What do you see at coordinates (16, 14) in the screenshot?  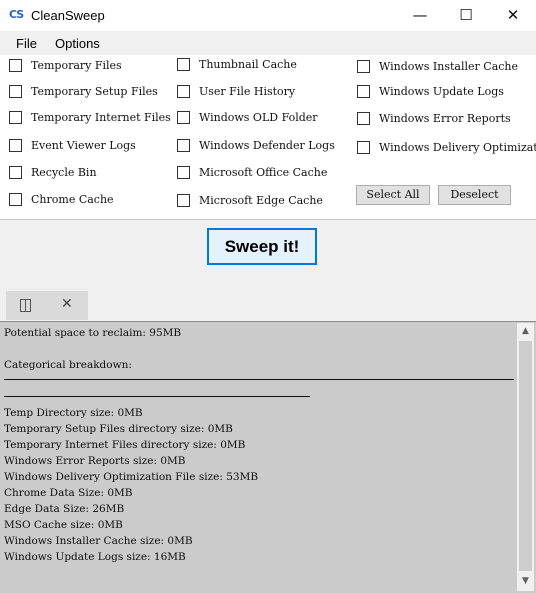 I see `app-icon: CS` at bounding box center [16, 14].